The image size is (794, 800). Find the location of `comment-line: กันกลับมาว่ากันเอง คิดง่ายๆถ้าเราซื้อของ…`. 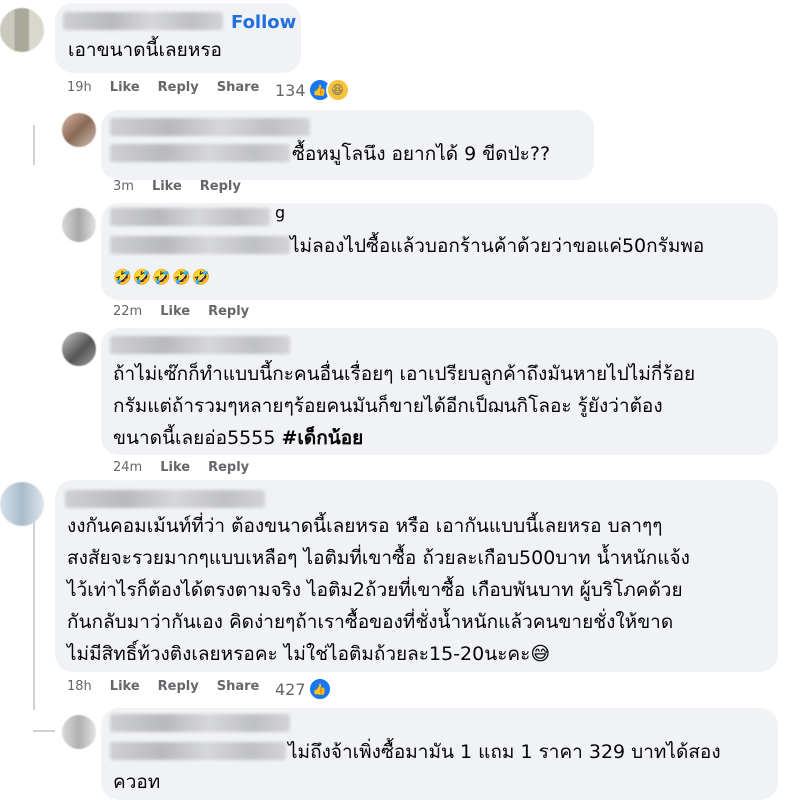

comment-line: กันกลับมาว่ากันเอง คิดง่ายๆถ้าเราซื้อของ… is located at coordinates (370, 622).